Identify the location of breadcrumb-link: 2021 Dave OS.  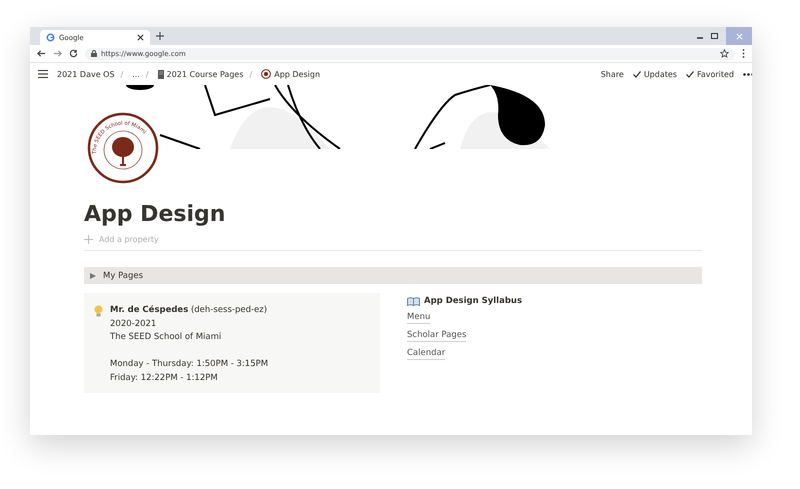
(86, 74).